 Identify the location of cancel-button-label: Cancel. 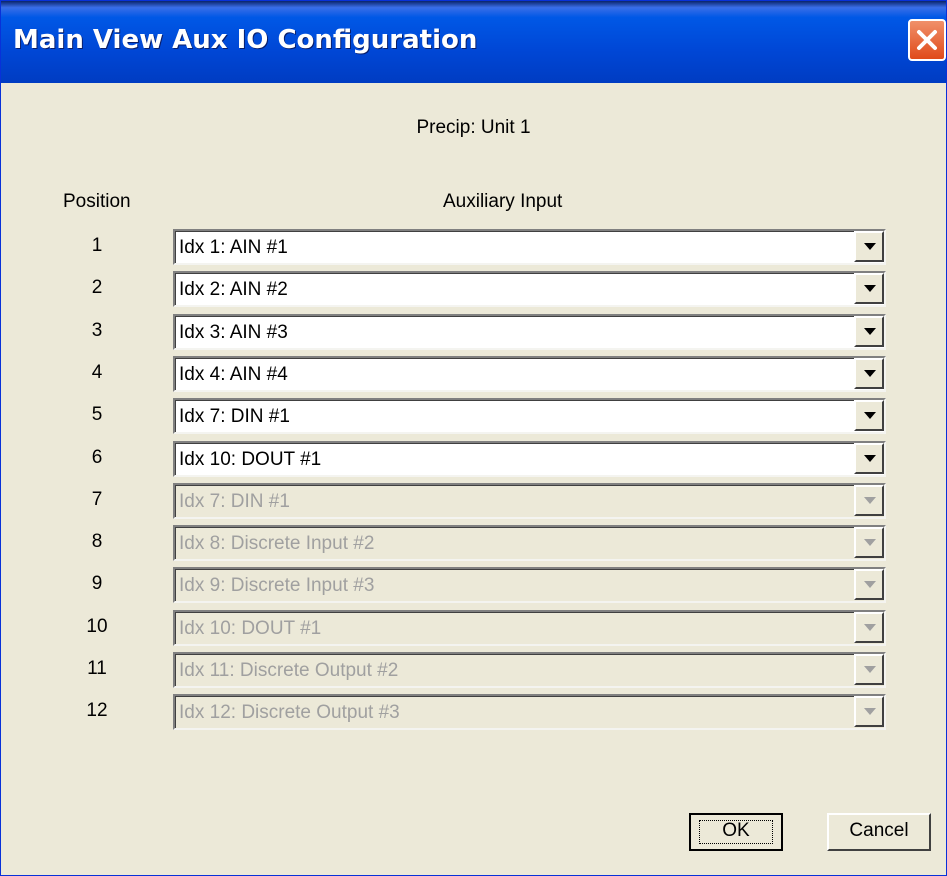
(879, 830).